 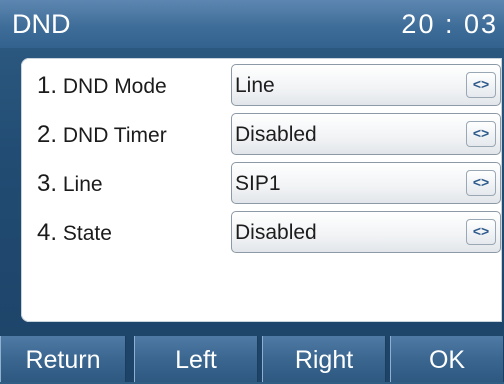 I want to click on setting-label: 1. DND Mode, so click(x=102, y=86).